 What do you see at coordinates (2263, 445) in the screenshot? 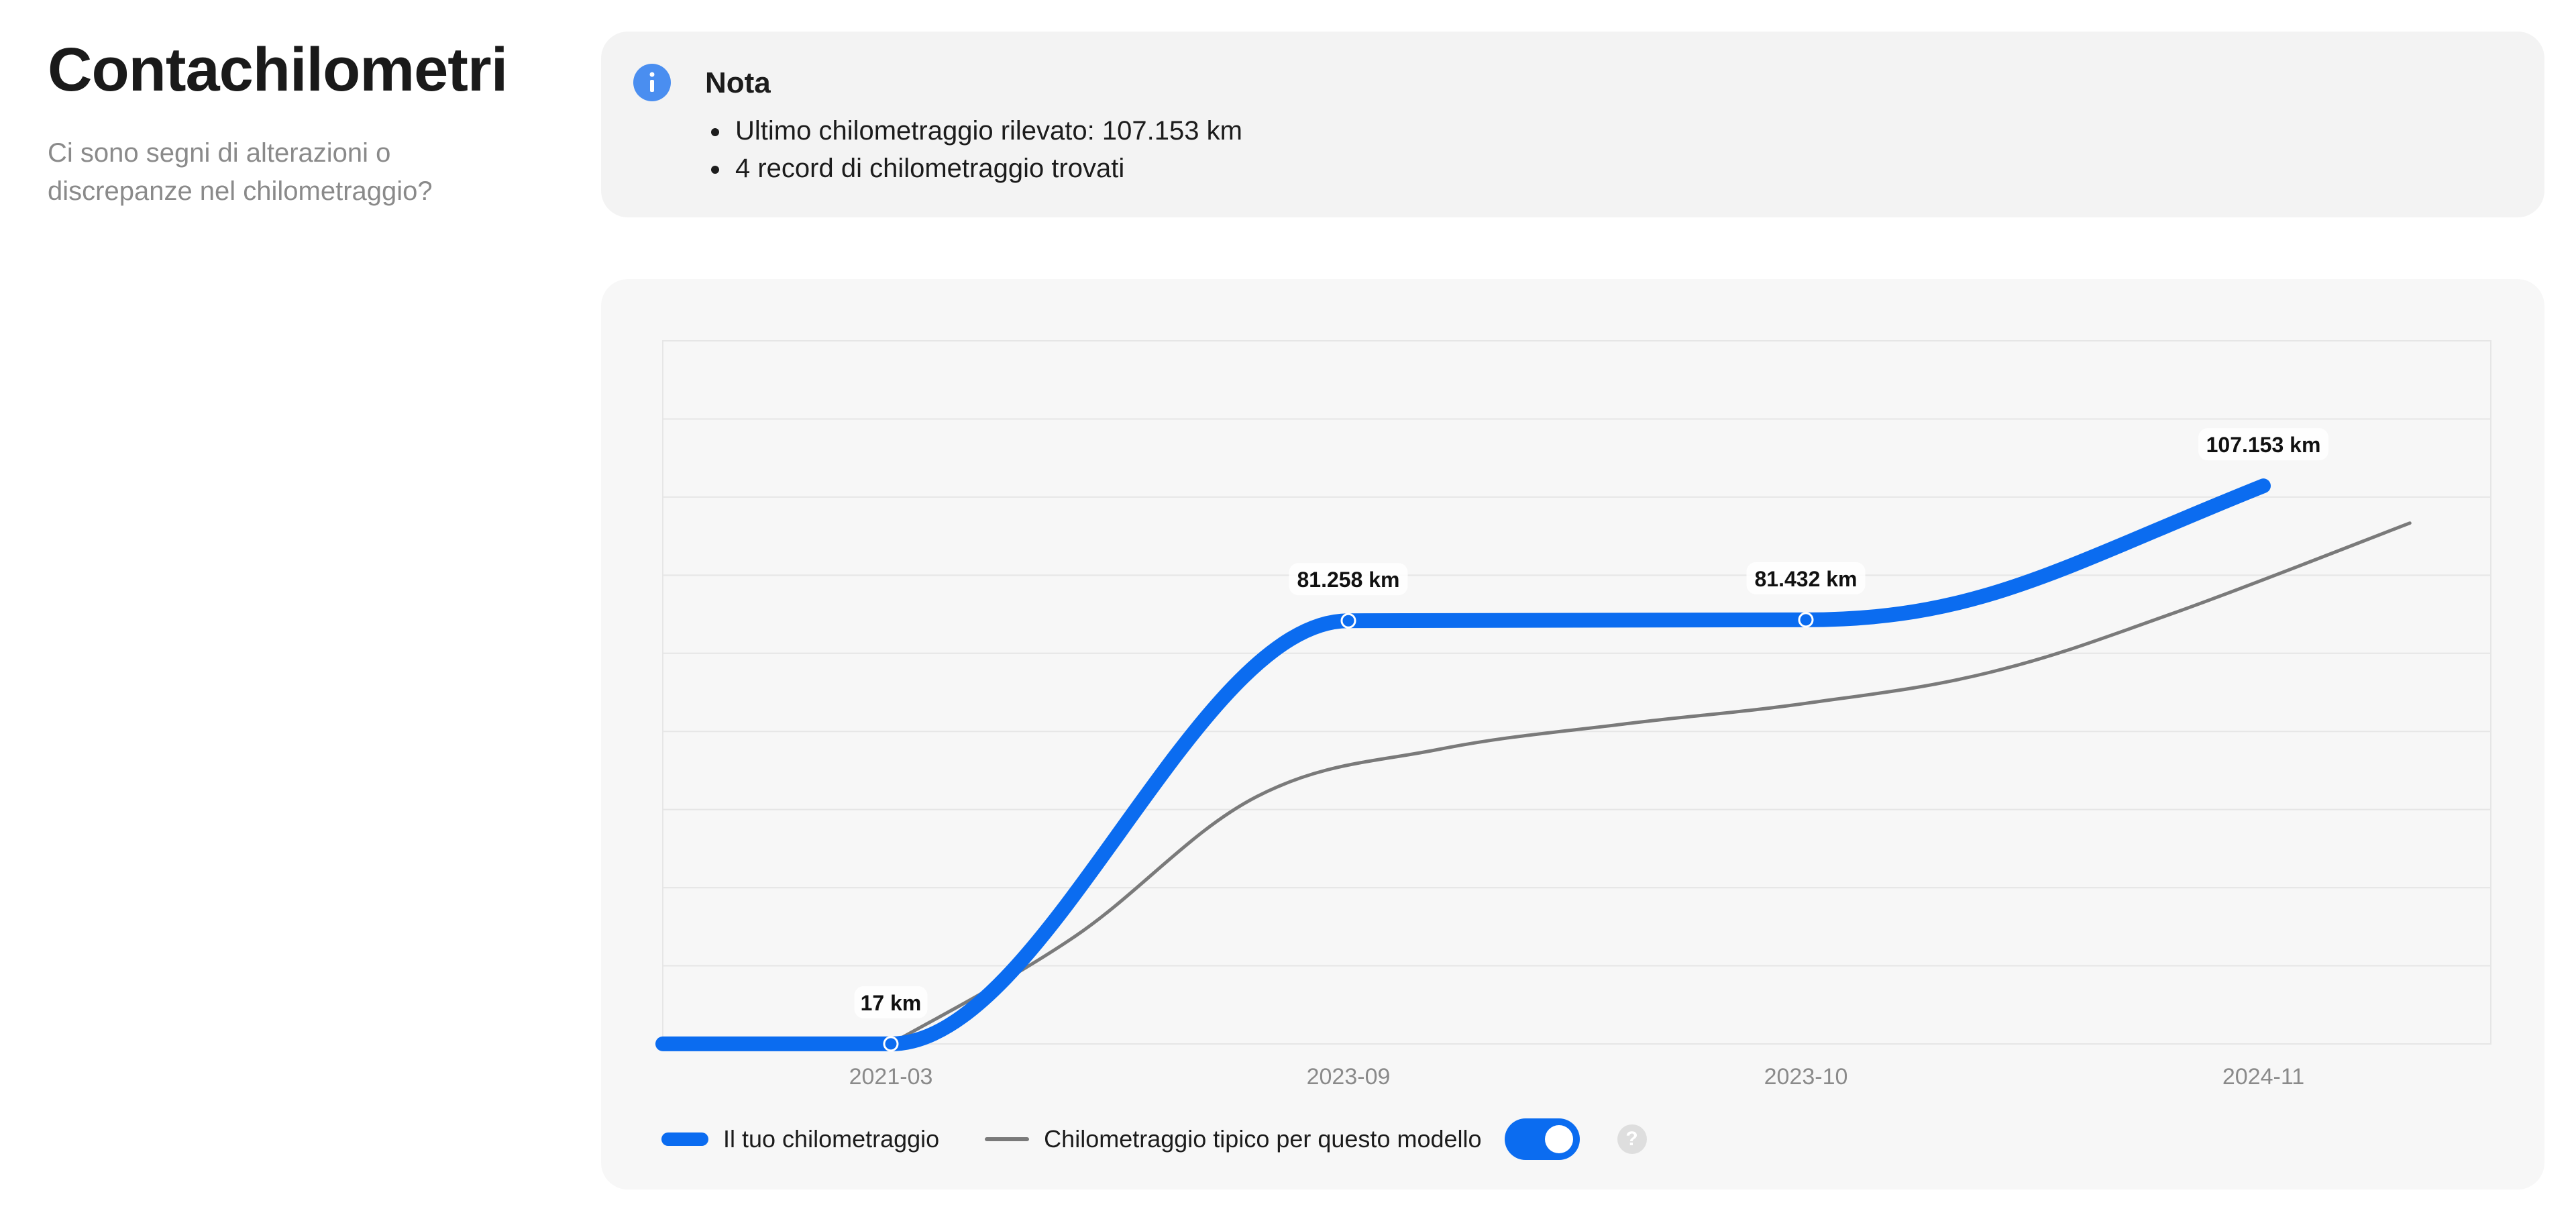
I see `data-label: 107.153 km` at bounding box center [2263, 445].